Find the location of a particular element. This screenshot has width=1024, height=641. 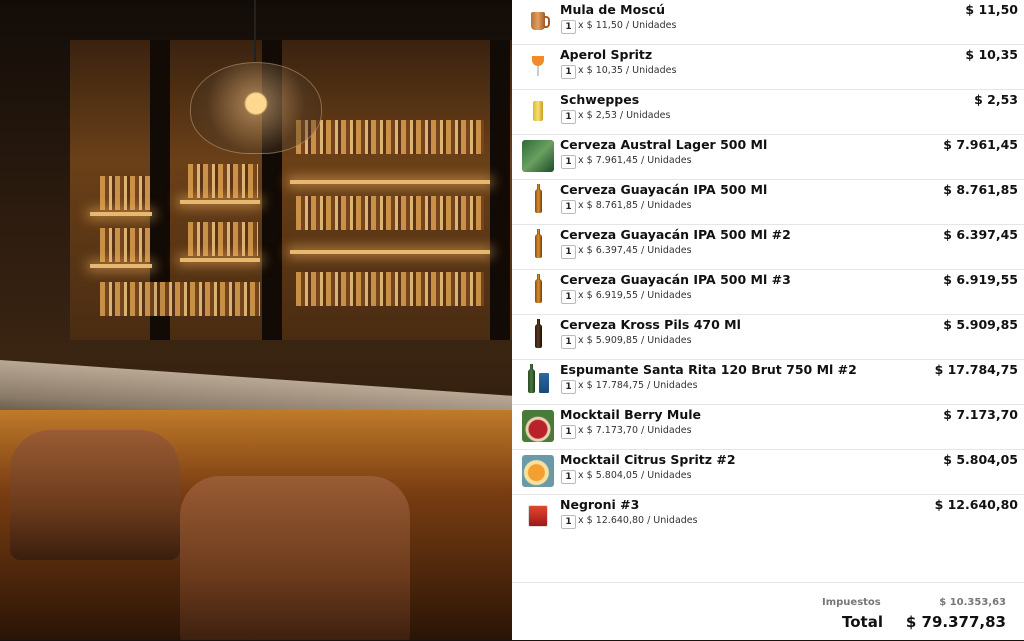

negroni-glass-icon is located at coordinates (538, 516).